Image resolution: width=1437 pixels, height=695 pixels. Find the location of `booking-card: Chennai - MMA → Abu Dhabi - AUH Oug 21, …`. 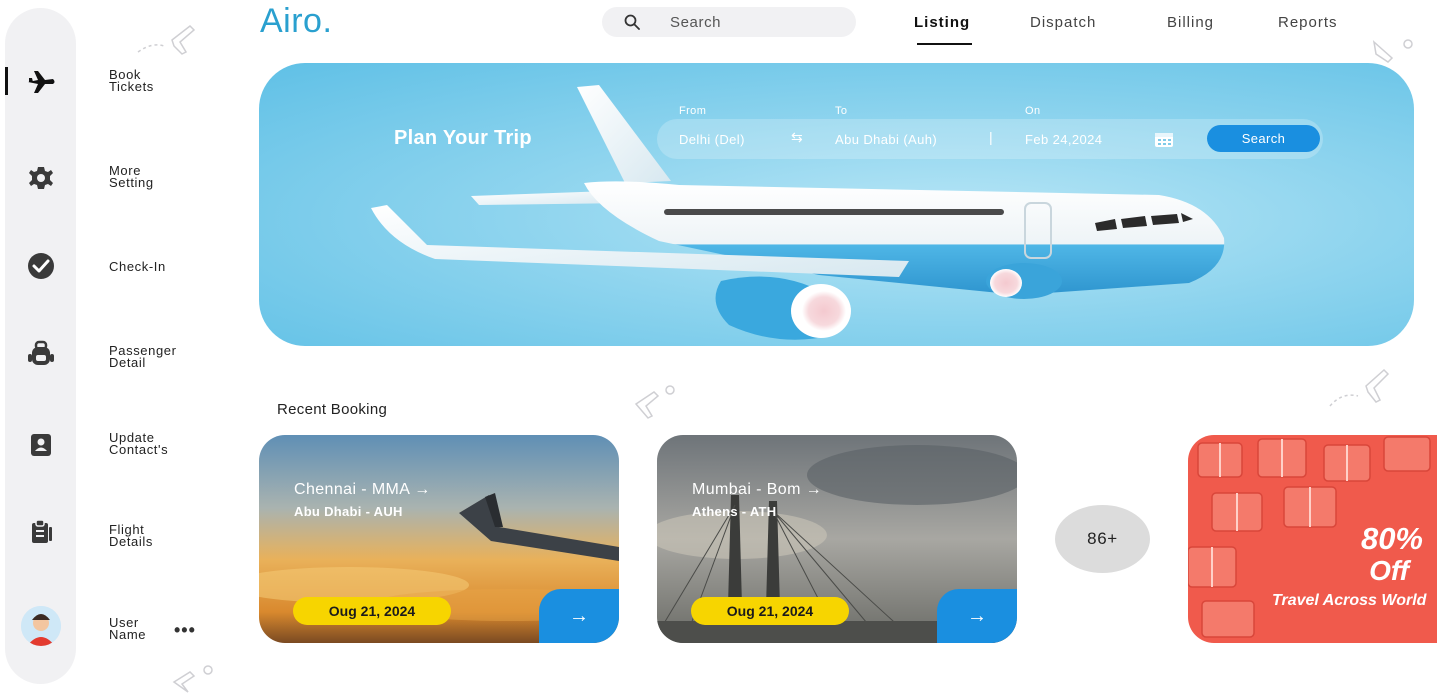

booking-card: Chennai - MMA → Abu Dhabi - AUH Oug 21, … is located at coordinates (439, 539).